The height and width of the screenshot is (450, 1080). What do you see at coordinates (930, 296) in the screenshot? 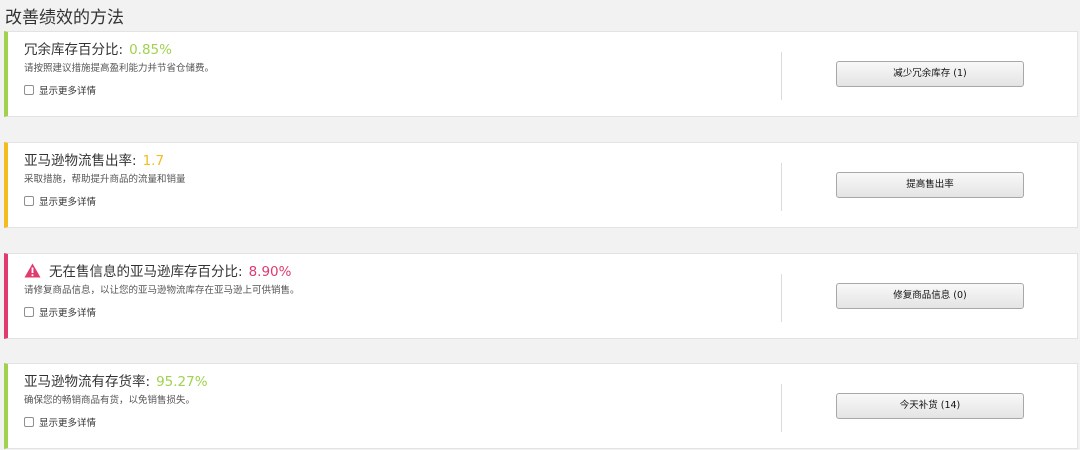
I see `fix-listings-button: 修复商品信息 (0)` at bounding box center [930, 296].